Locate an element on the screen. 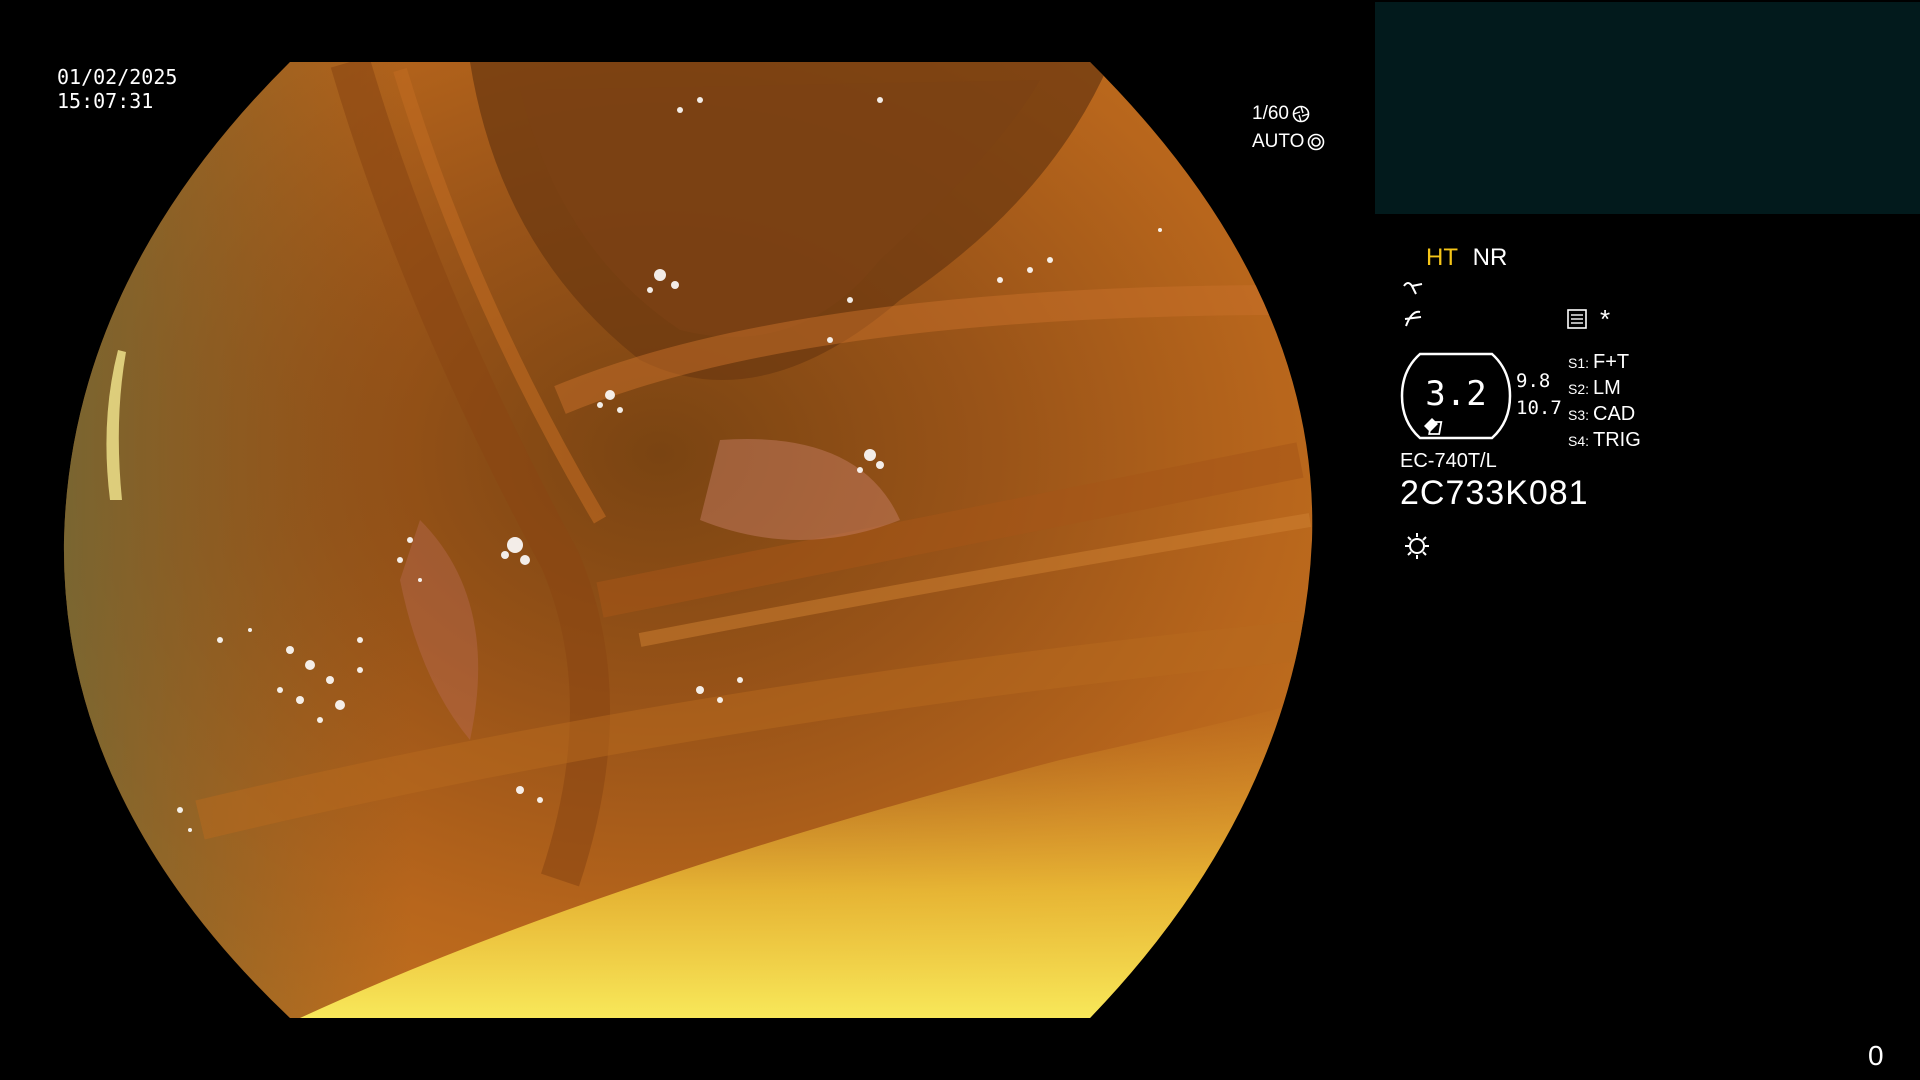 This screenshot has height=1080, width=1920. enhancement-icon is located at coordinates (1413, 288).